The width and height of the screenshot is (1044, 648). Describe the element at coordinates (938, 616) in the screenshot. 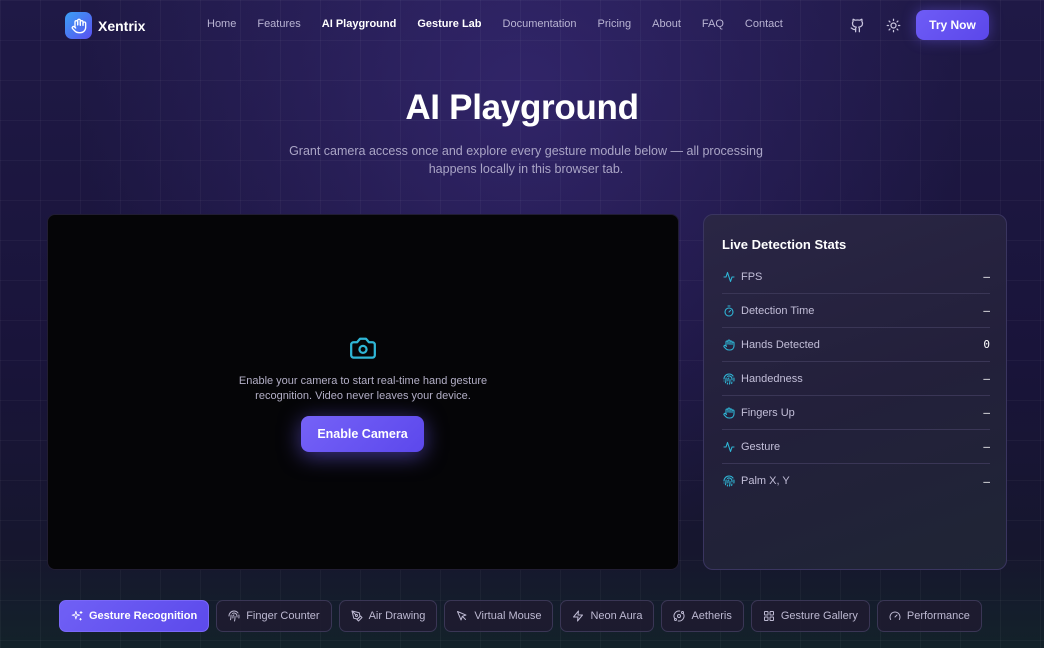

I see `tab-label: Performance` at that location.